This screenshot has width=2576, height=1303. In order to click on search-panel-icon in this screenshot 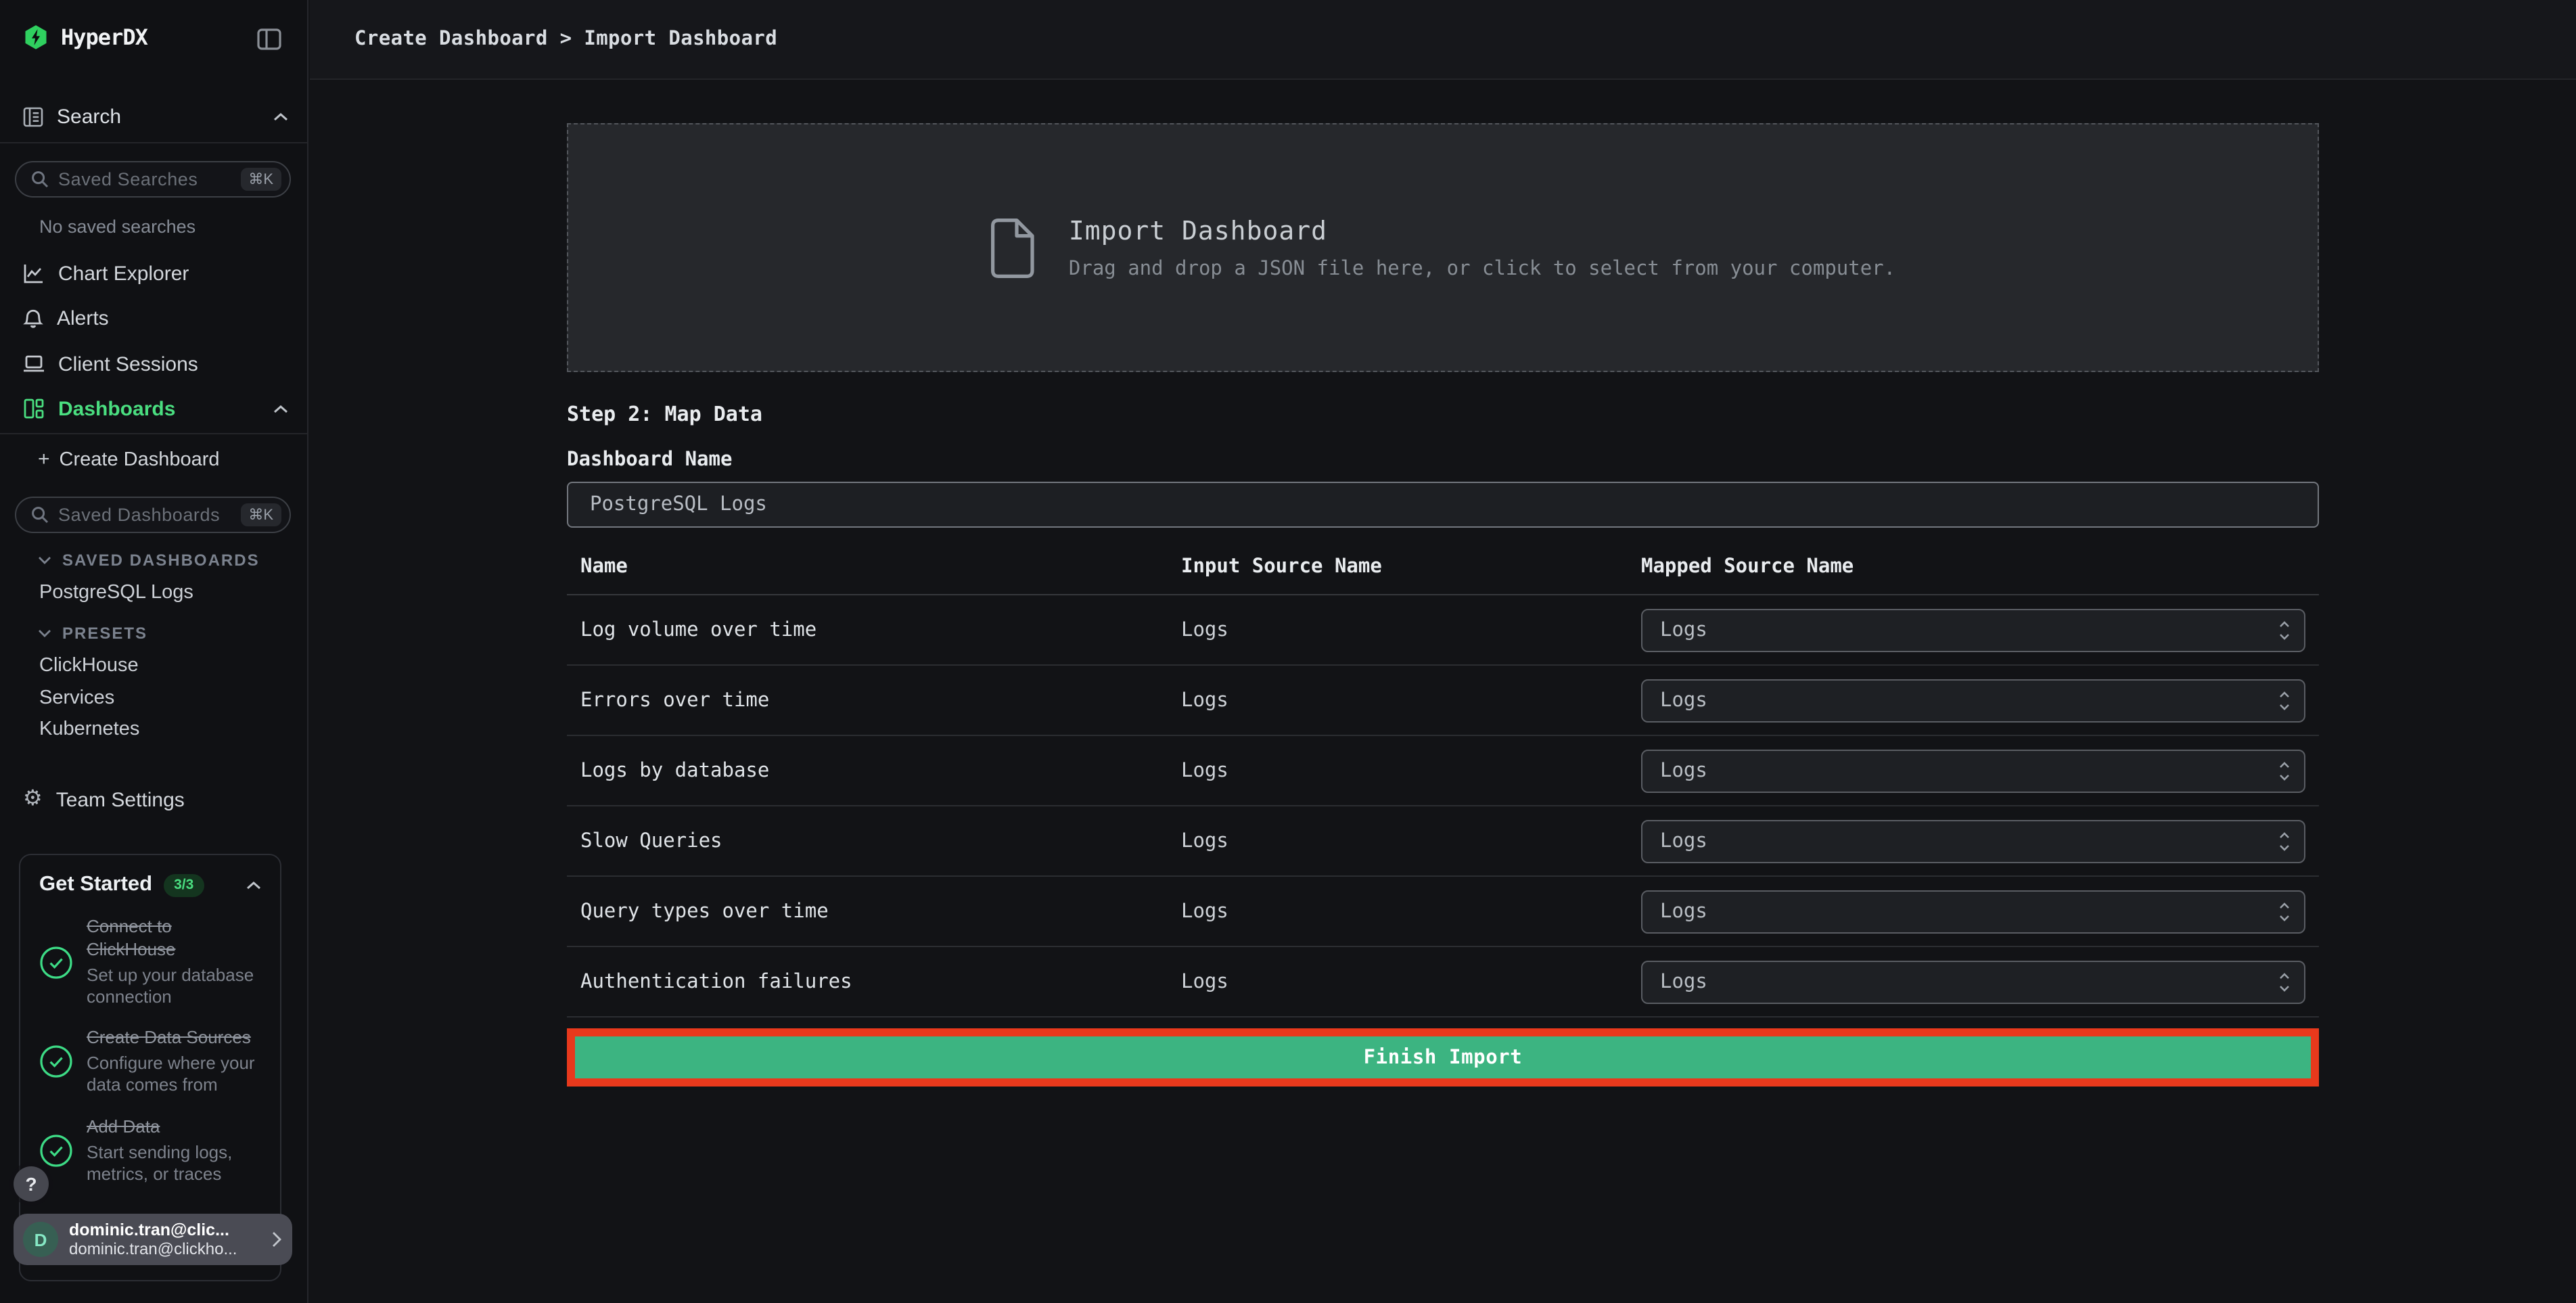, I will do `click(33, 117)`.